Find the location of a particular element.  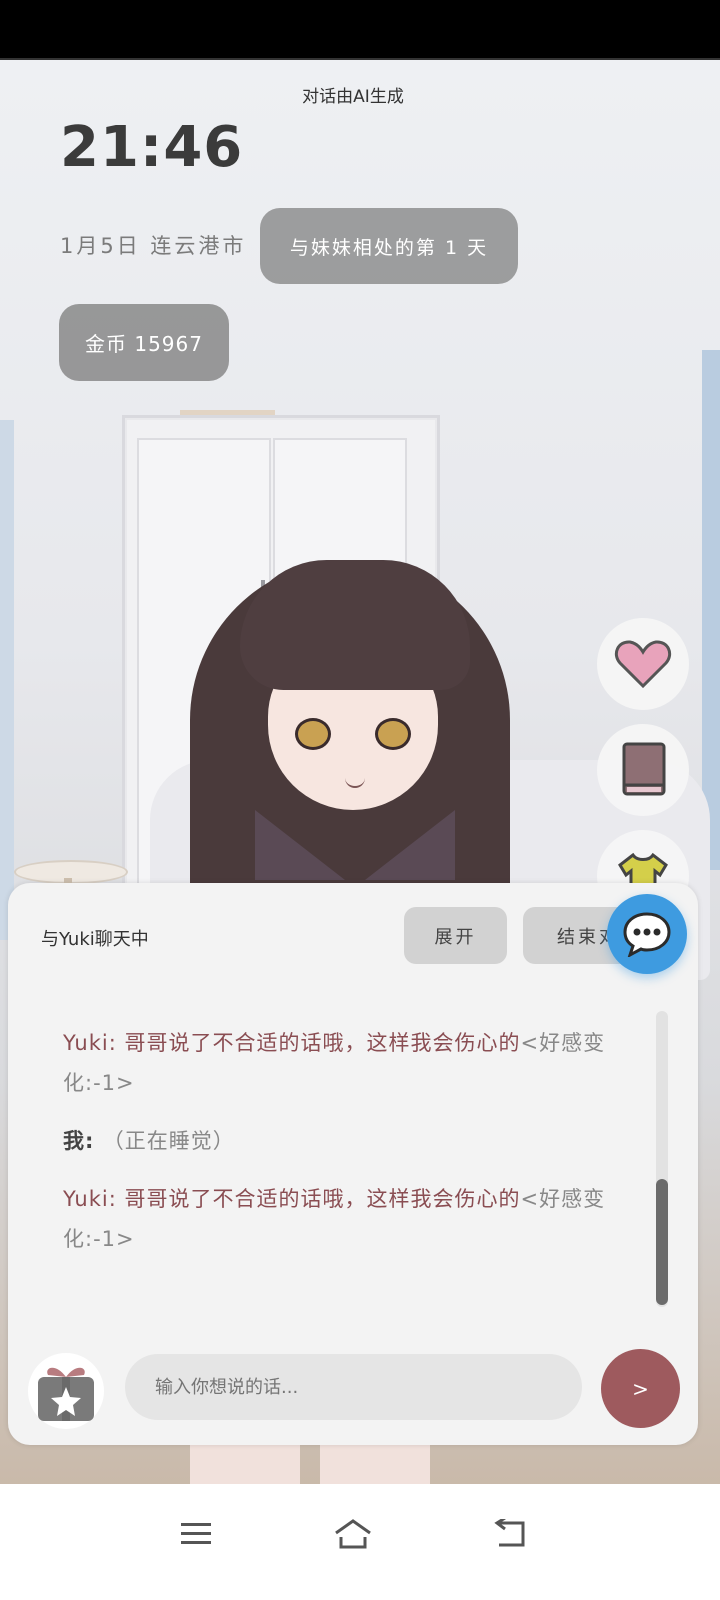

clock-time: 21:46 is located at coordinates (152, 147).